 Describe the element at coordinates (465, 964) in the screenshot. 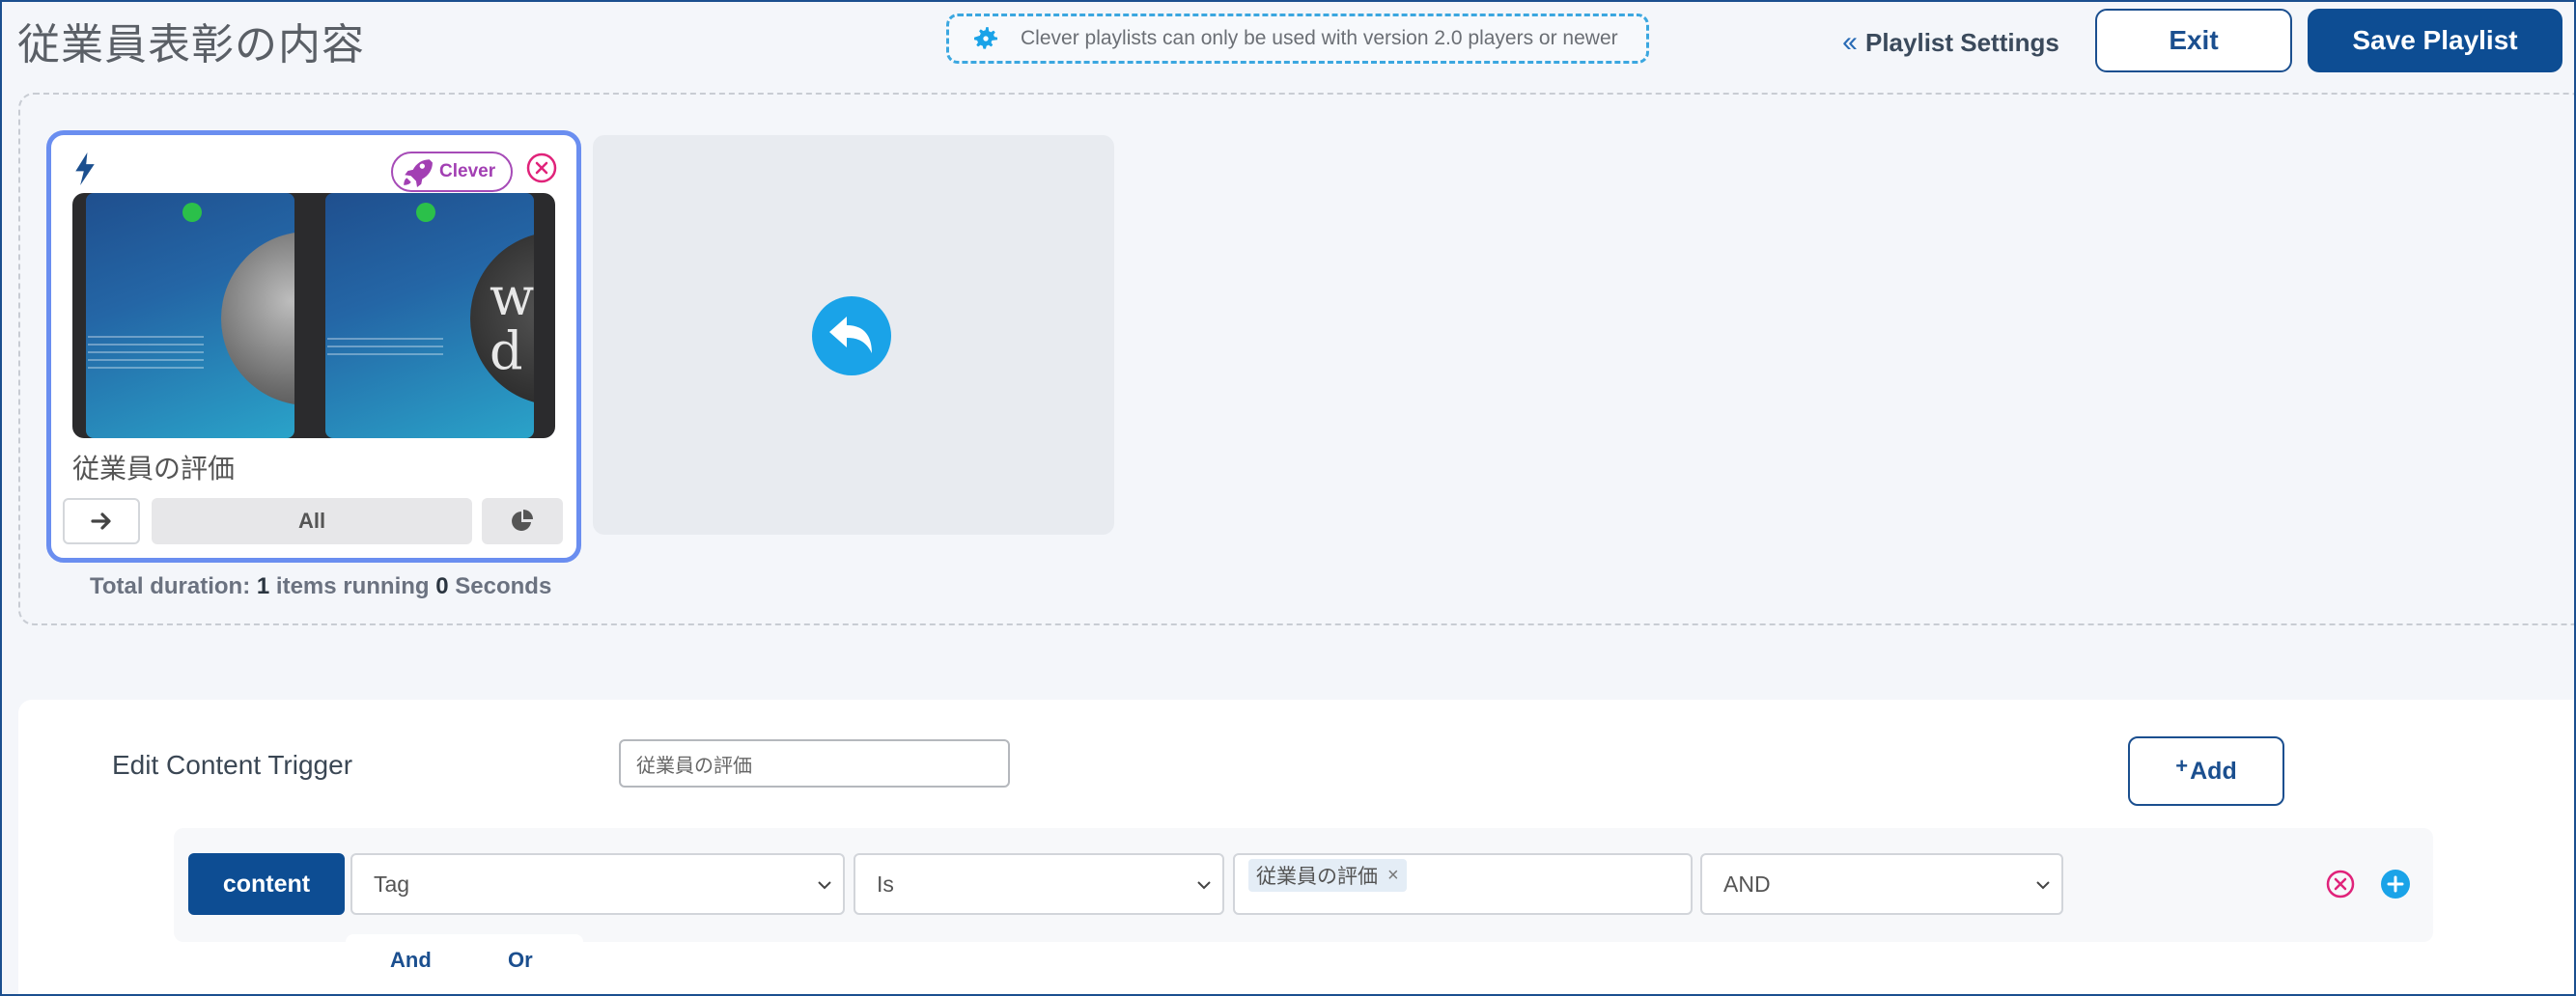

I see `logic-options` at that location.